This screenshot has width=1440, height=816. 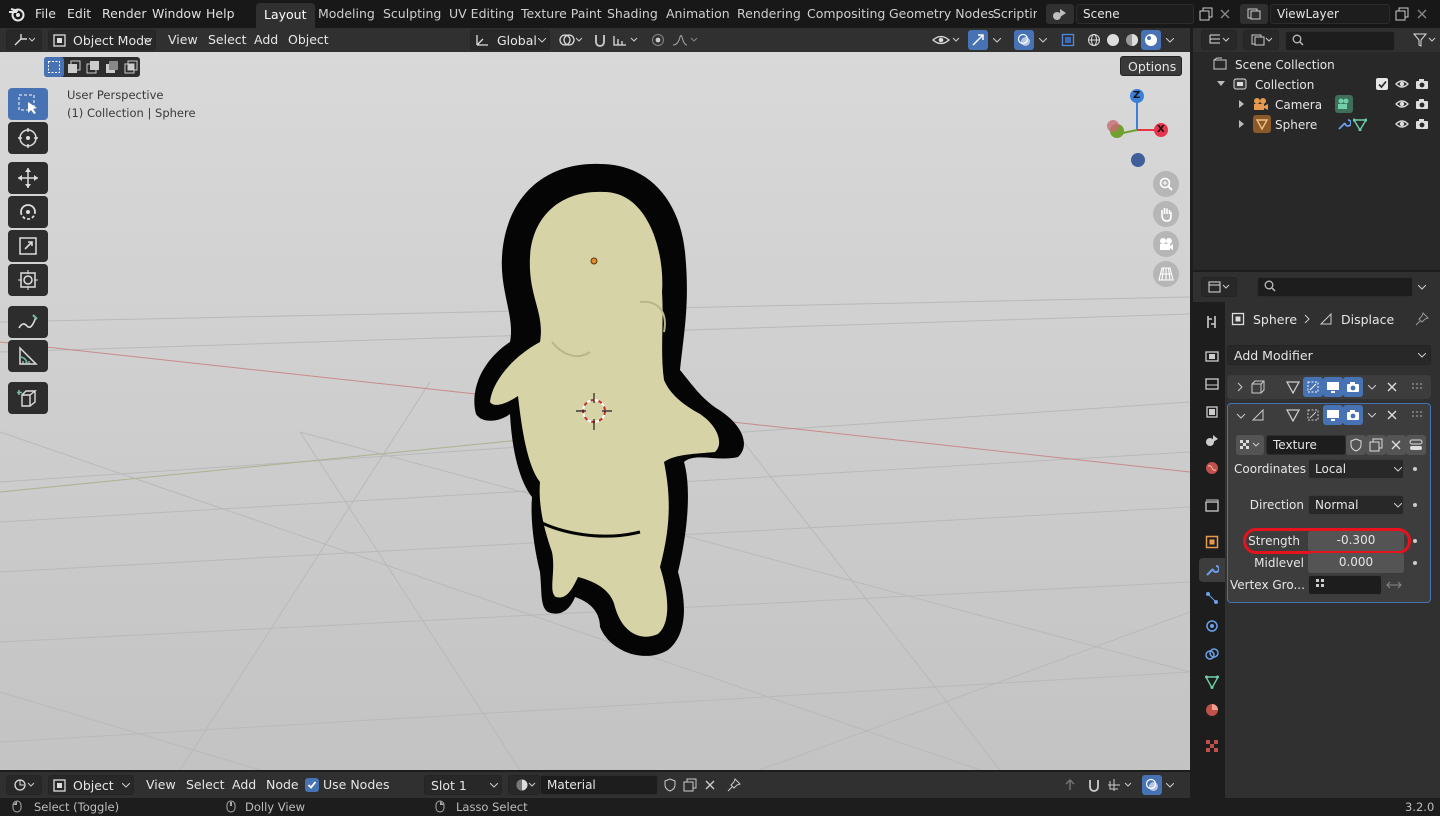 What do you see at coordinates (24, 785) in the screenshot?
I see `editor-type-node-icon` at bounding box center [24, 785].